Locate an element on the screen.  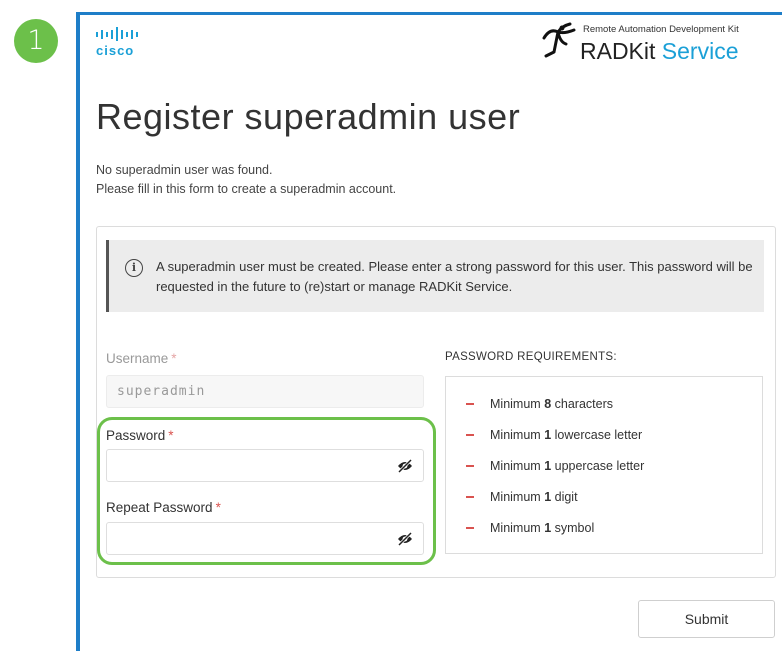
password-label: Password * is located at coordinates (140, 435).